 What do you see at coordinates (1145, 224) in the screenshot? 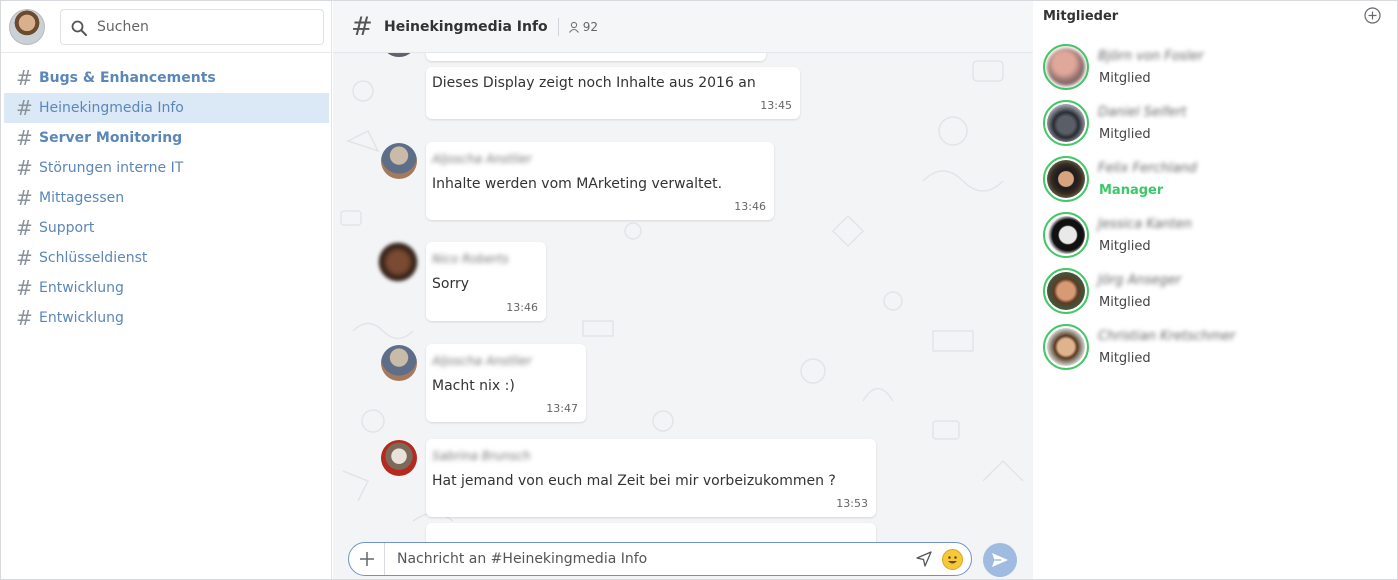
I see `member-name: Jessica Kanten` at bounding box center [1145, 224].